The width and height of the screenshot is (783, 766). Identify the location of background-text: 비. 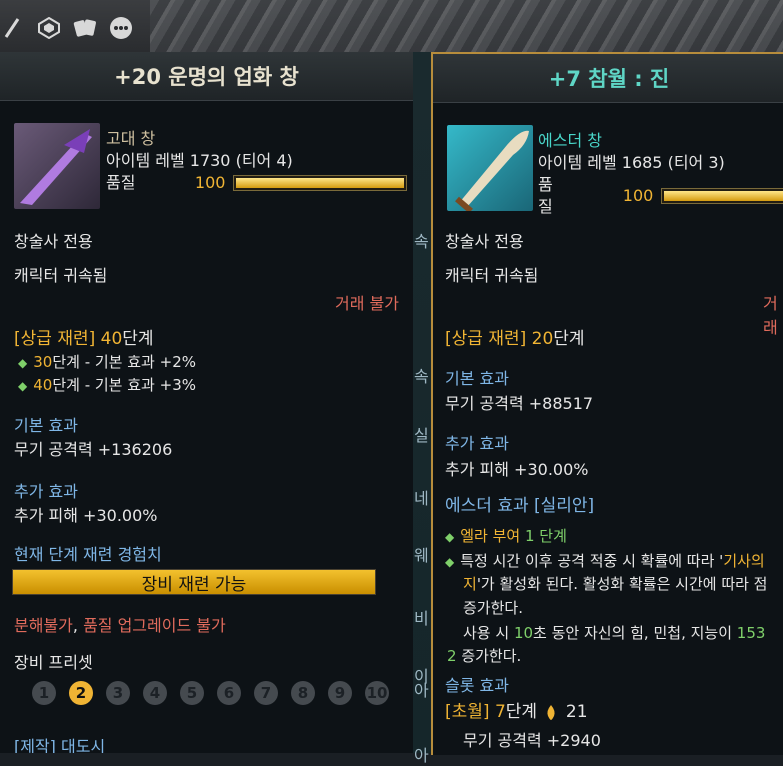
(421, 618).